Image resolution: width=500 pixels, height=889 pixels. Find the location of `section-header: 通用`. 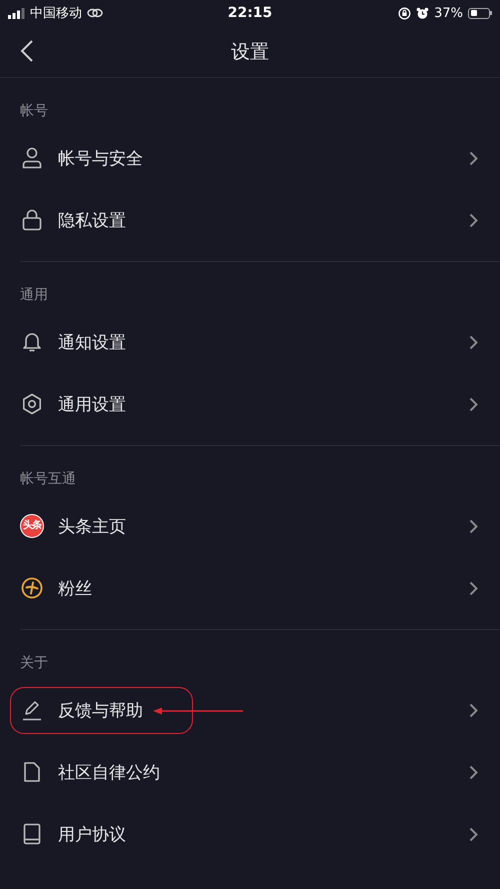

section-header: 通用 is located at coordinates (34, 295).